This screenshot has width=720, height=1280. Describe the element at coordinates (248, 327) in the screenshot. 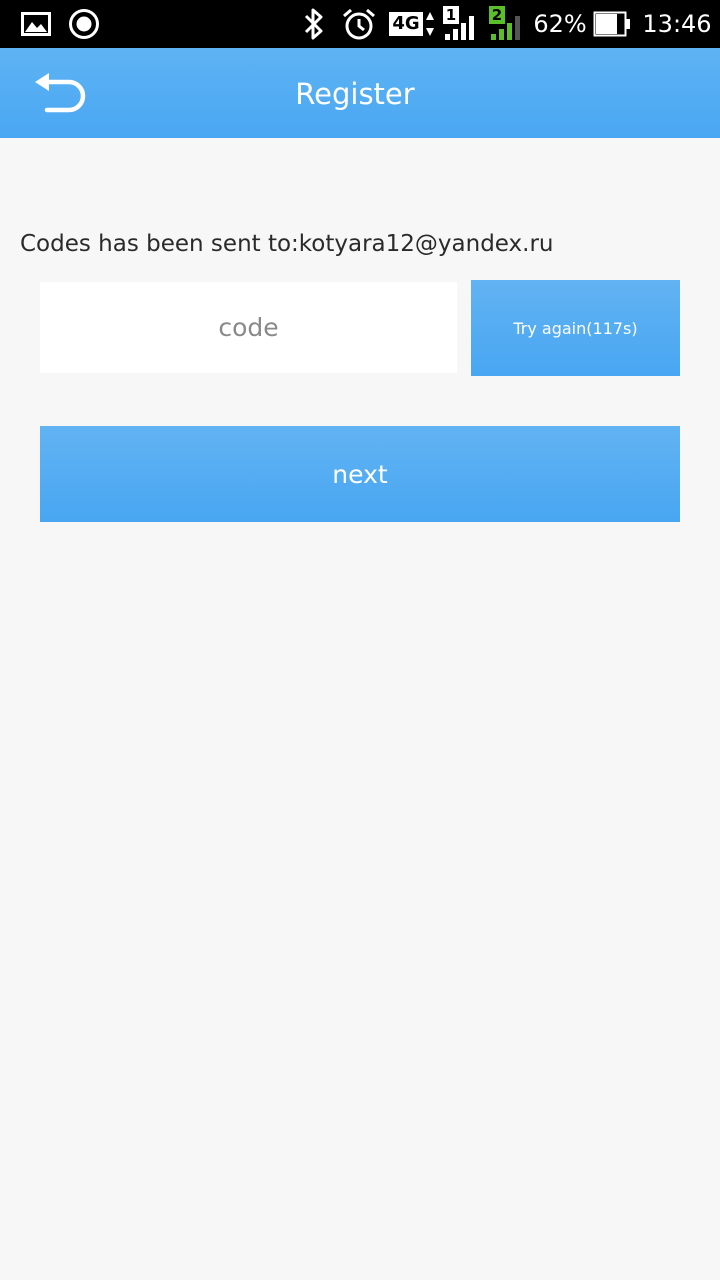

I see `code-input` at that location.